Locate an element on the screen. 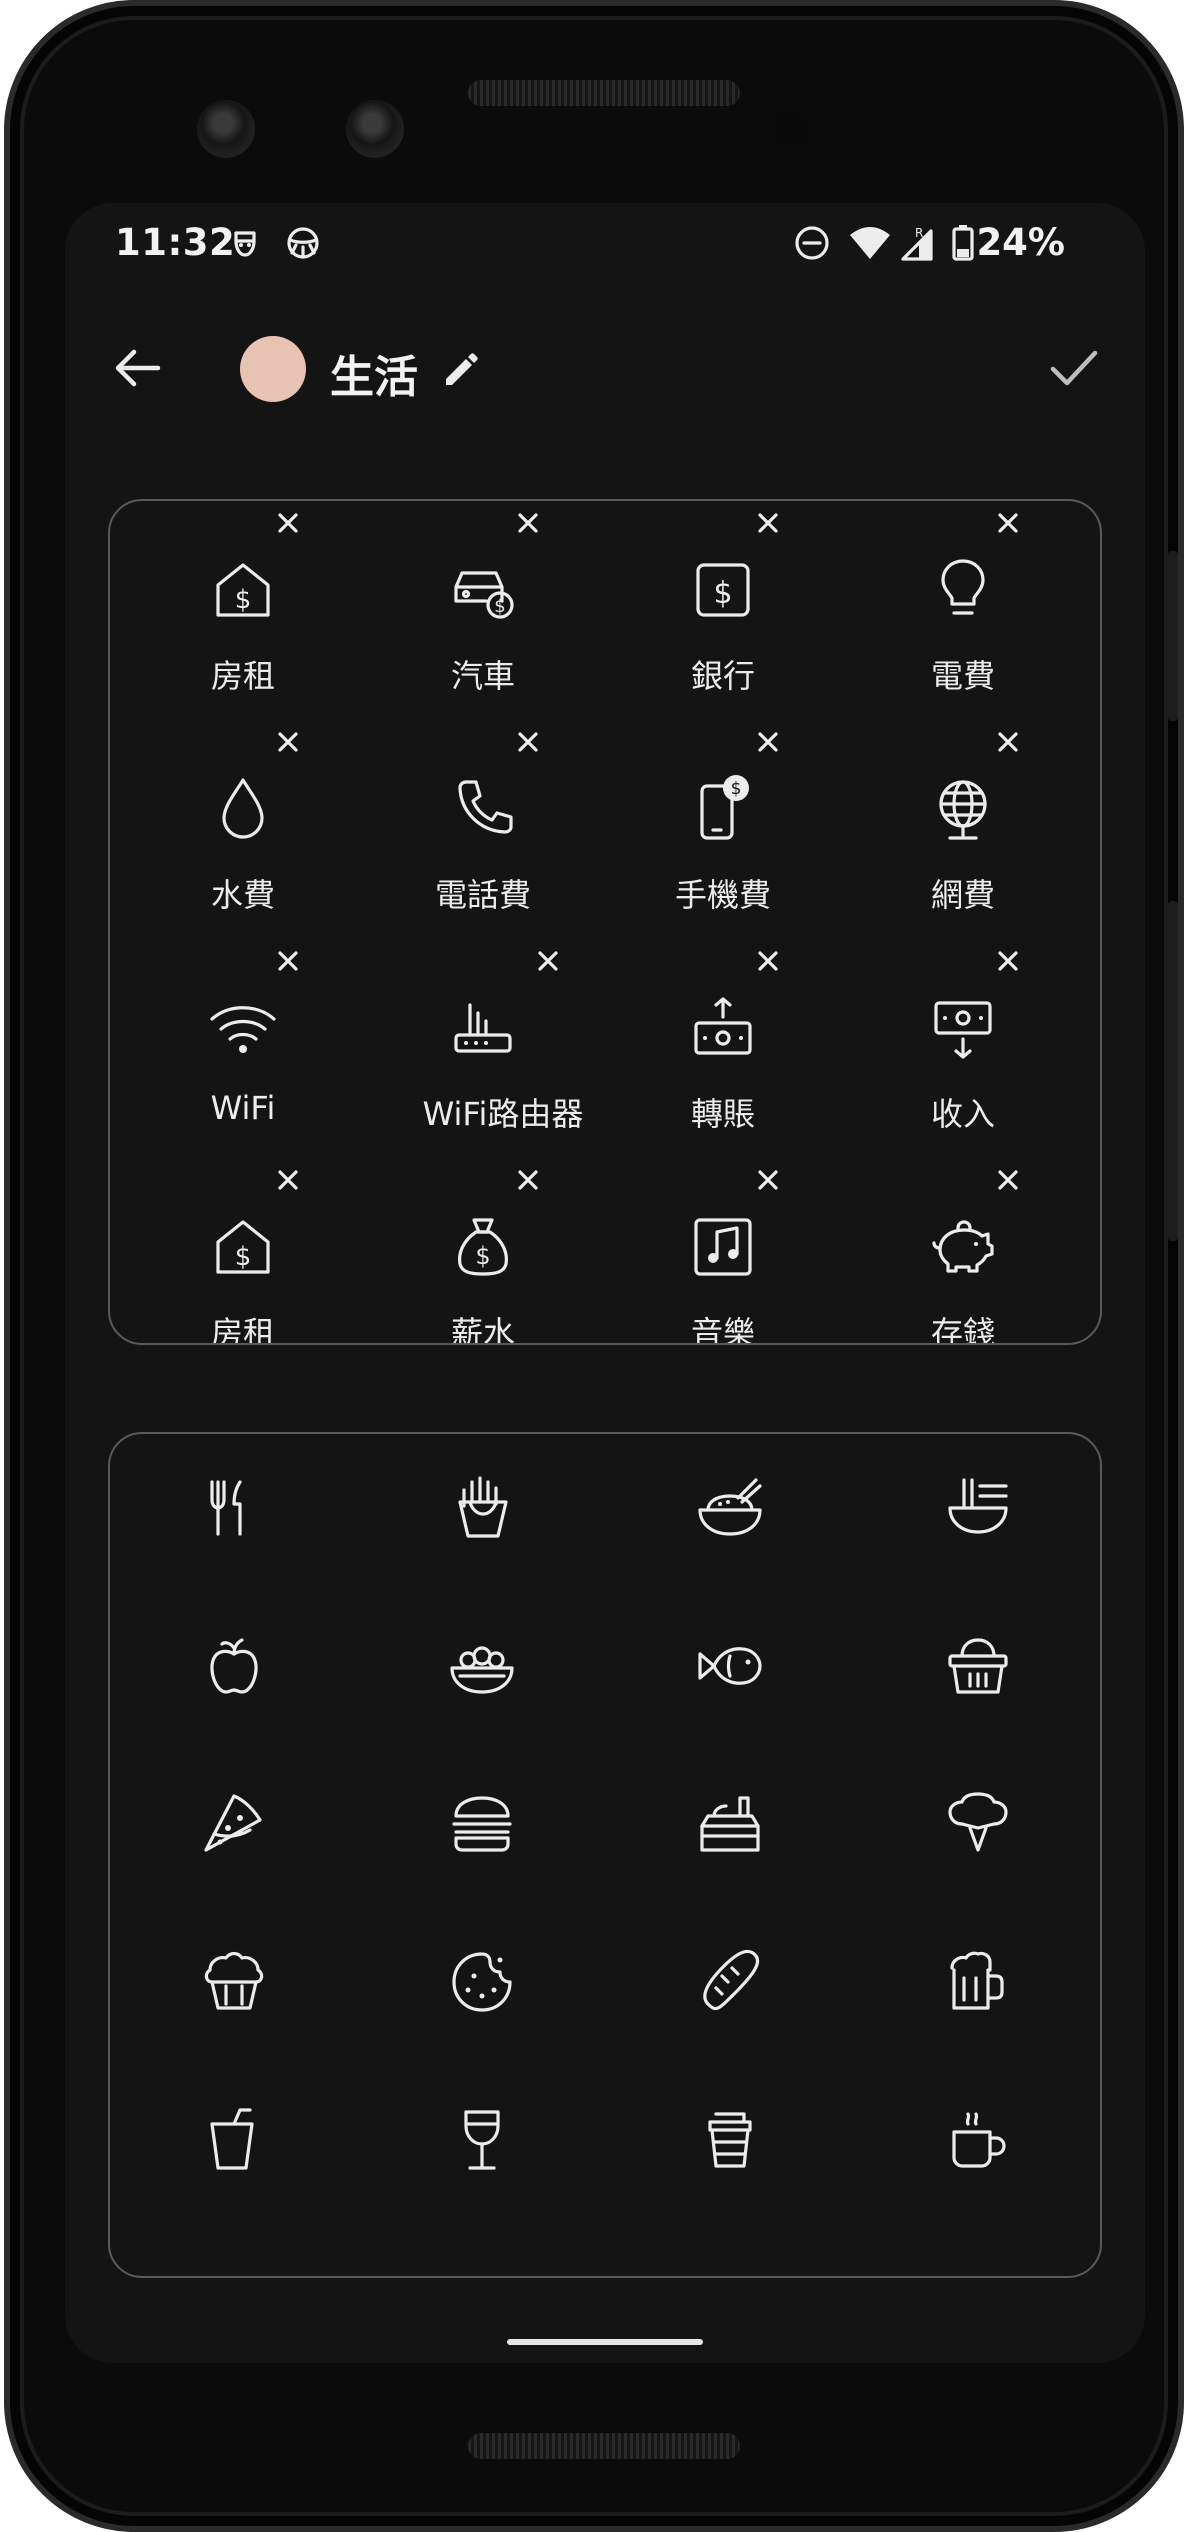 This screenshot has height=2532, width=1194. category-item-label: 銀行 is located at coordinates (722, 676).